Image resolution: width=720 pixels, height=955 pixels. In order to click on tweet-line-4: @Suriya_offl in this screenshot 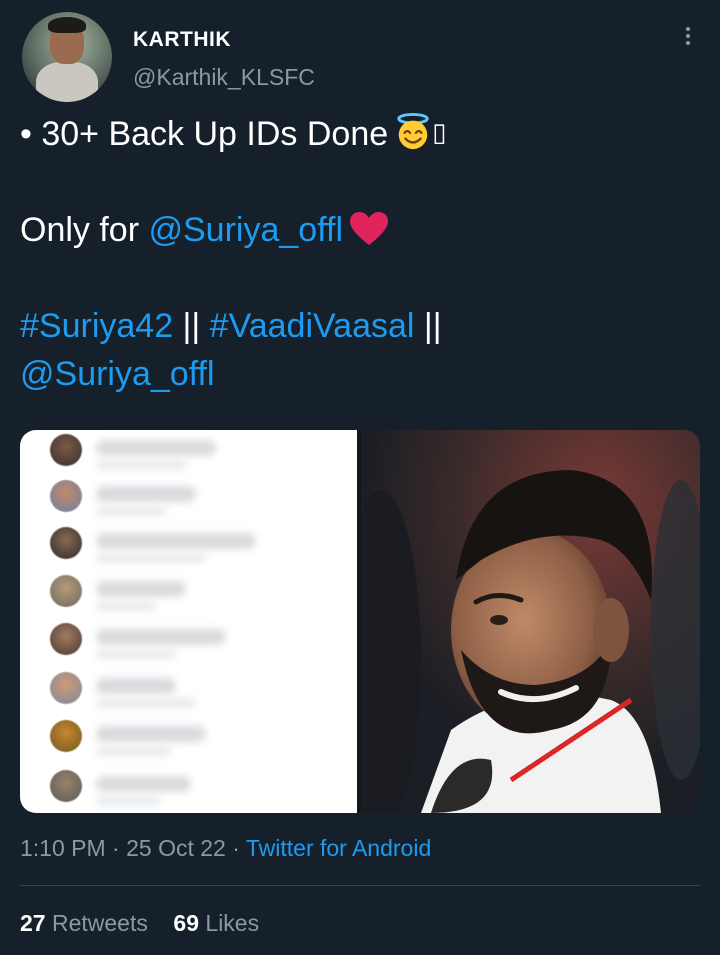, I will do `click(360, 374)`.